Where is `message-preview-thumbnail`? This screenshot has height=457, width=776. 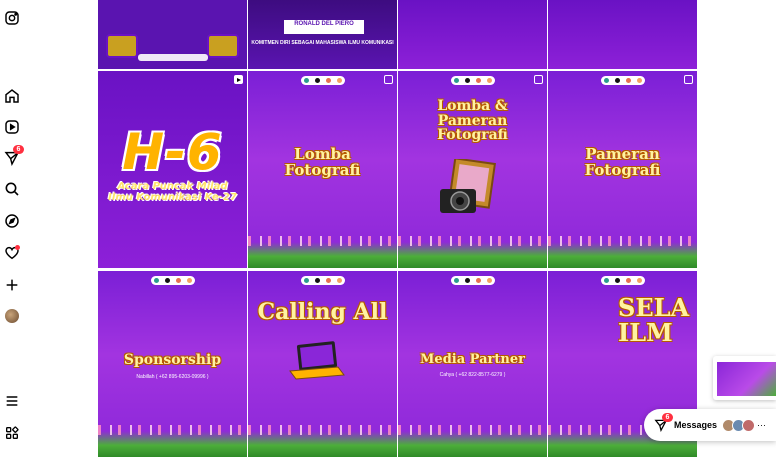
message-preview-thumbnail is located at coordinates (744, 378).